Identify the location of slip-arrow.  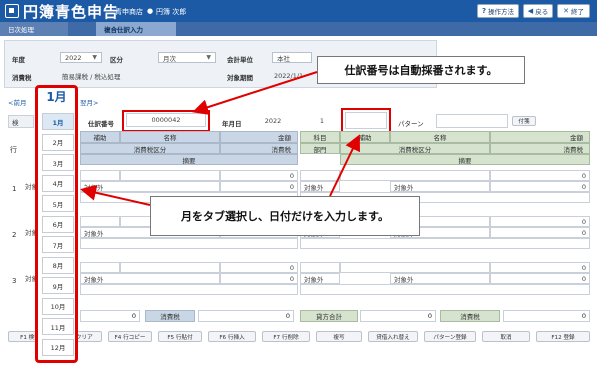
(255, 93).